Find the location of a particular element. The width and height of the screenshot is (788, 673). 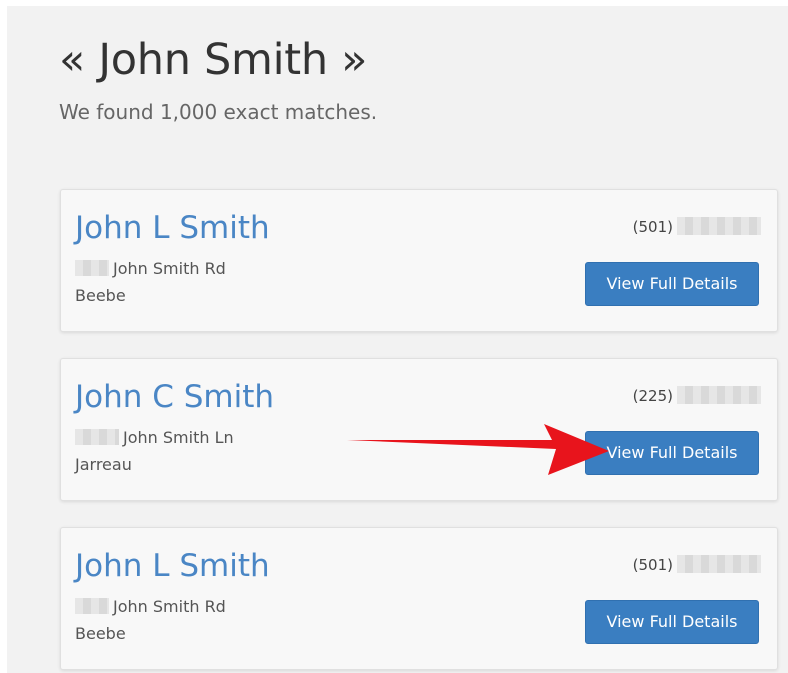

result-street: John Smith Ln is located at coordinates (154, 438).